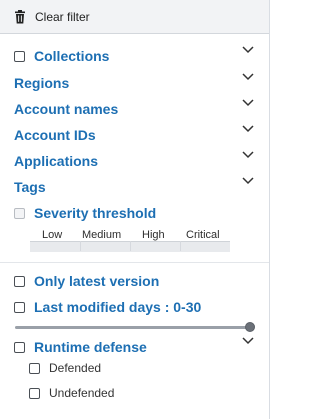  I want to click on collections-checkbox, so click(19, 56).